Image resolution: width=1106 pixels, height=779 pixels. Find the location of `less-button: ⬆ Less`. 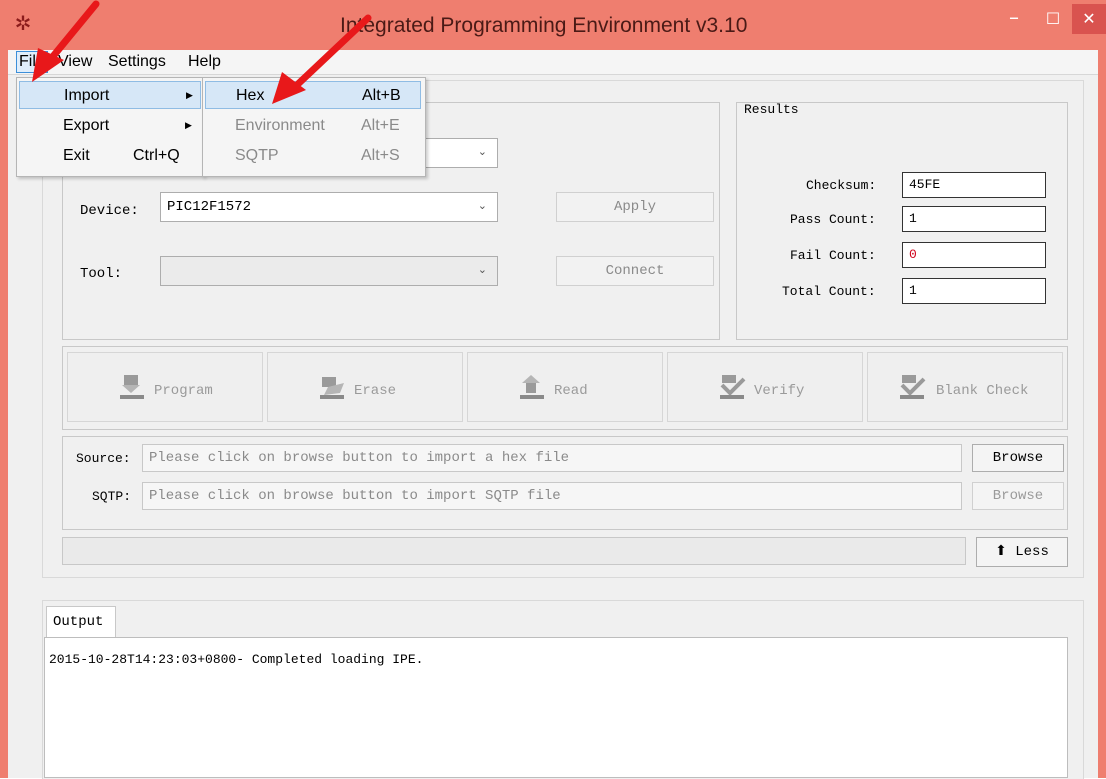

less-button: ⬆ Less is located at coordinates (1022, 552).